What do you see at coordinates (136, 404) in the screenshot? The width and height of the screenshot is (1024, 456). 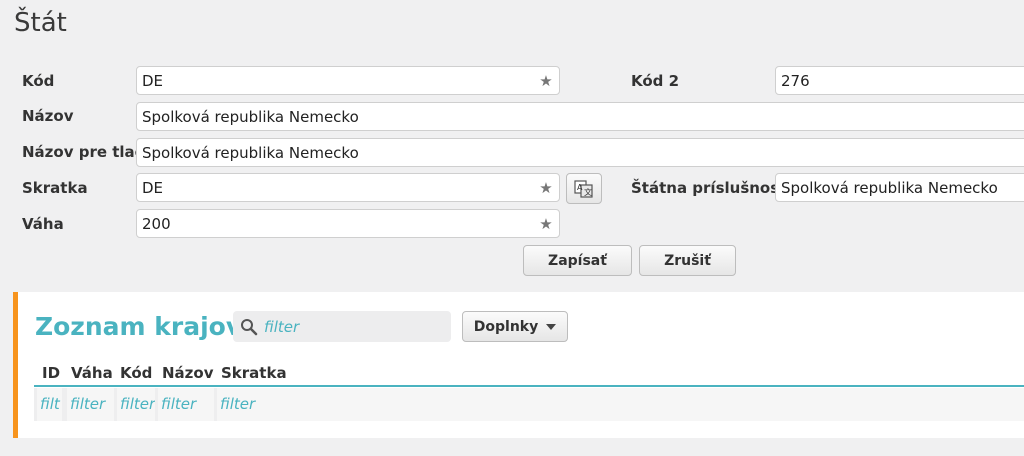 I see `filter-input-code: filter` at bounding box center [136, 404].